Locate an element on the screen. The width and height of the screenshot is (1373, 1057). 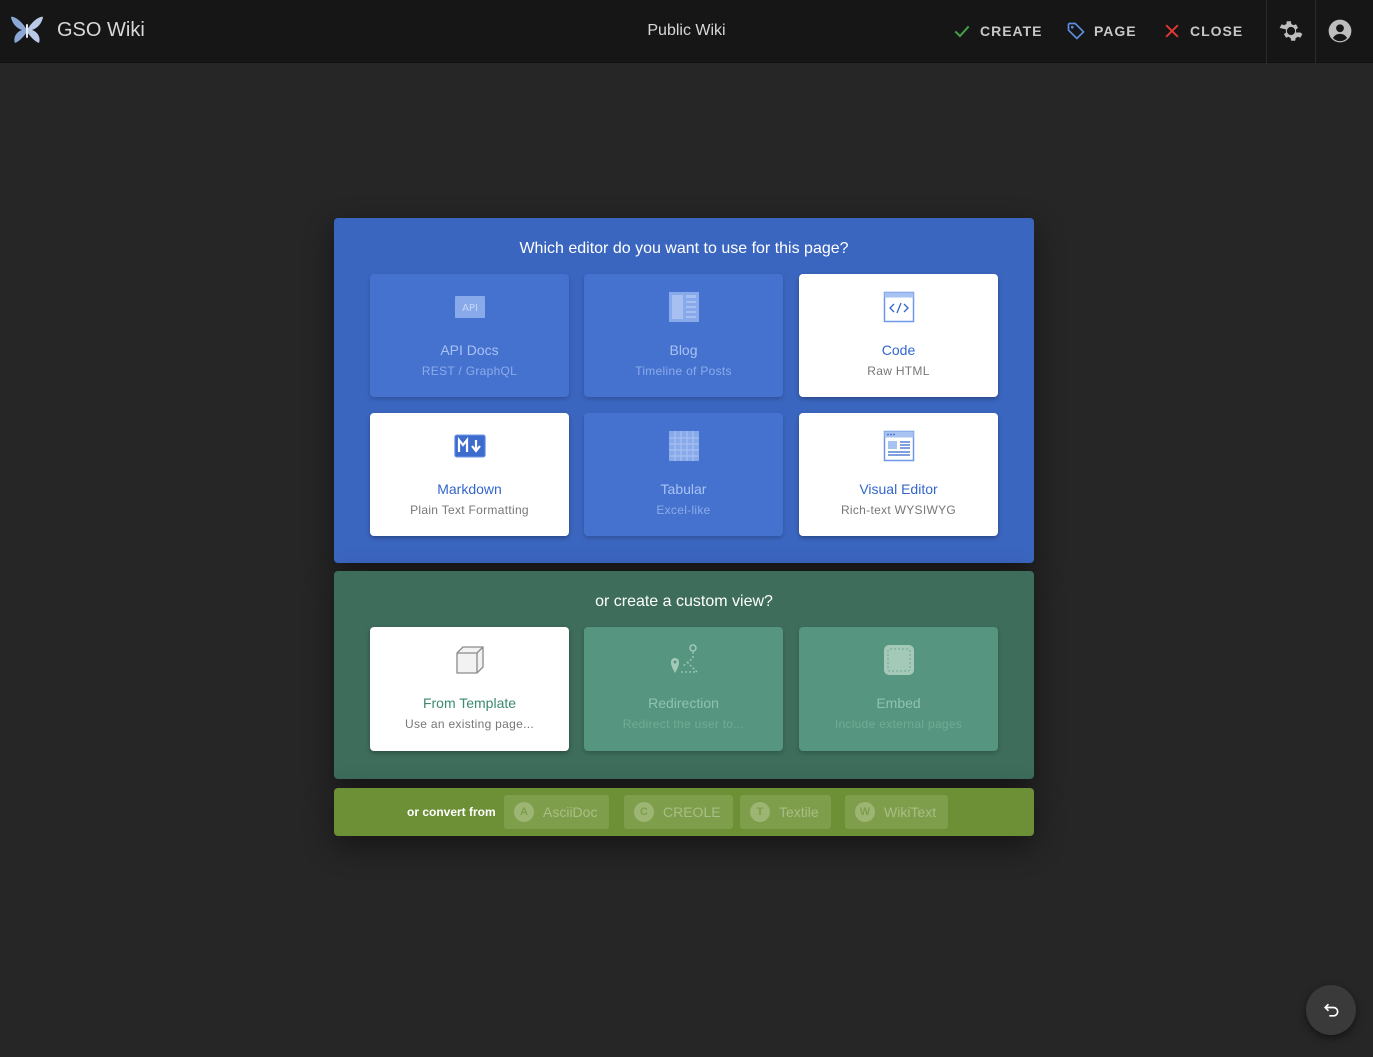
editor-card-tabular: Tabular Excel-like is located at coordinates (683, 474).